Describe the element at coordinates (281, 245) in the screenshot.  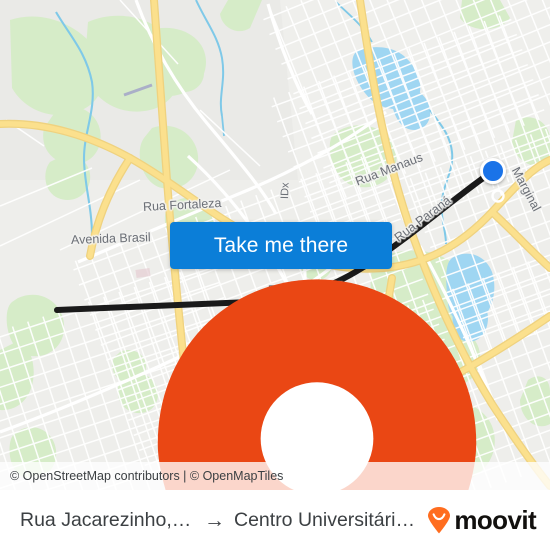
I see `take-me-there-button: Take me there` at that location.